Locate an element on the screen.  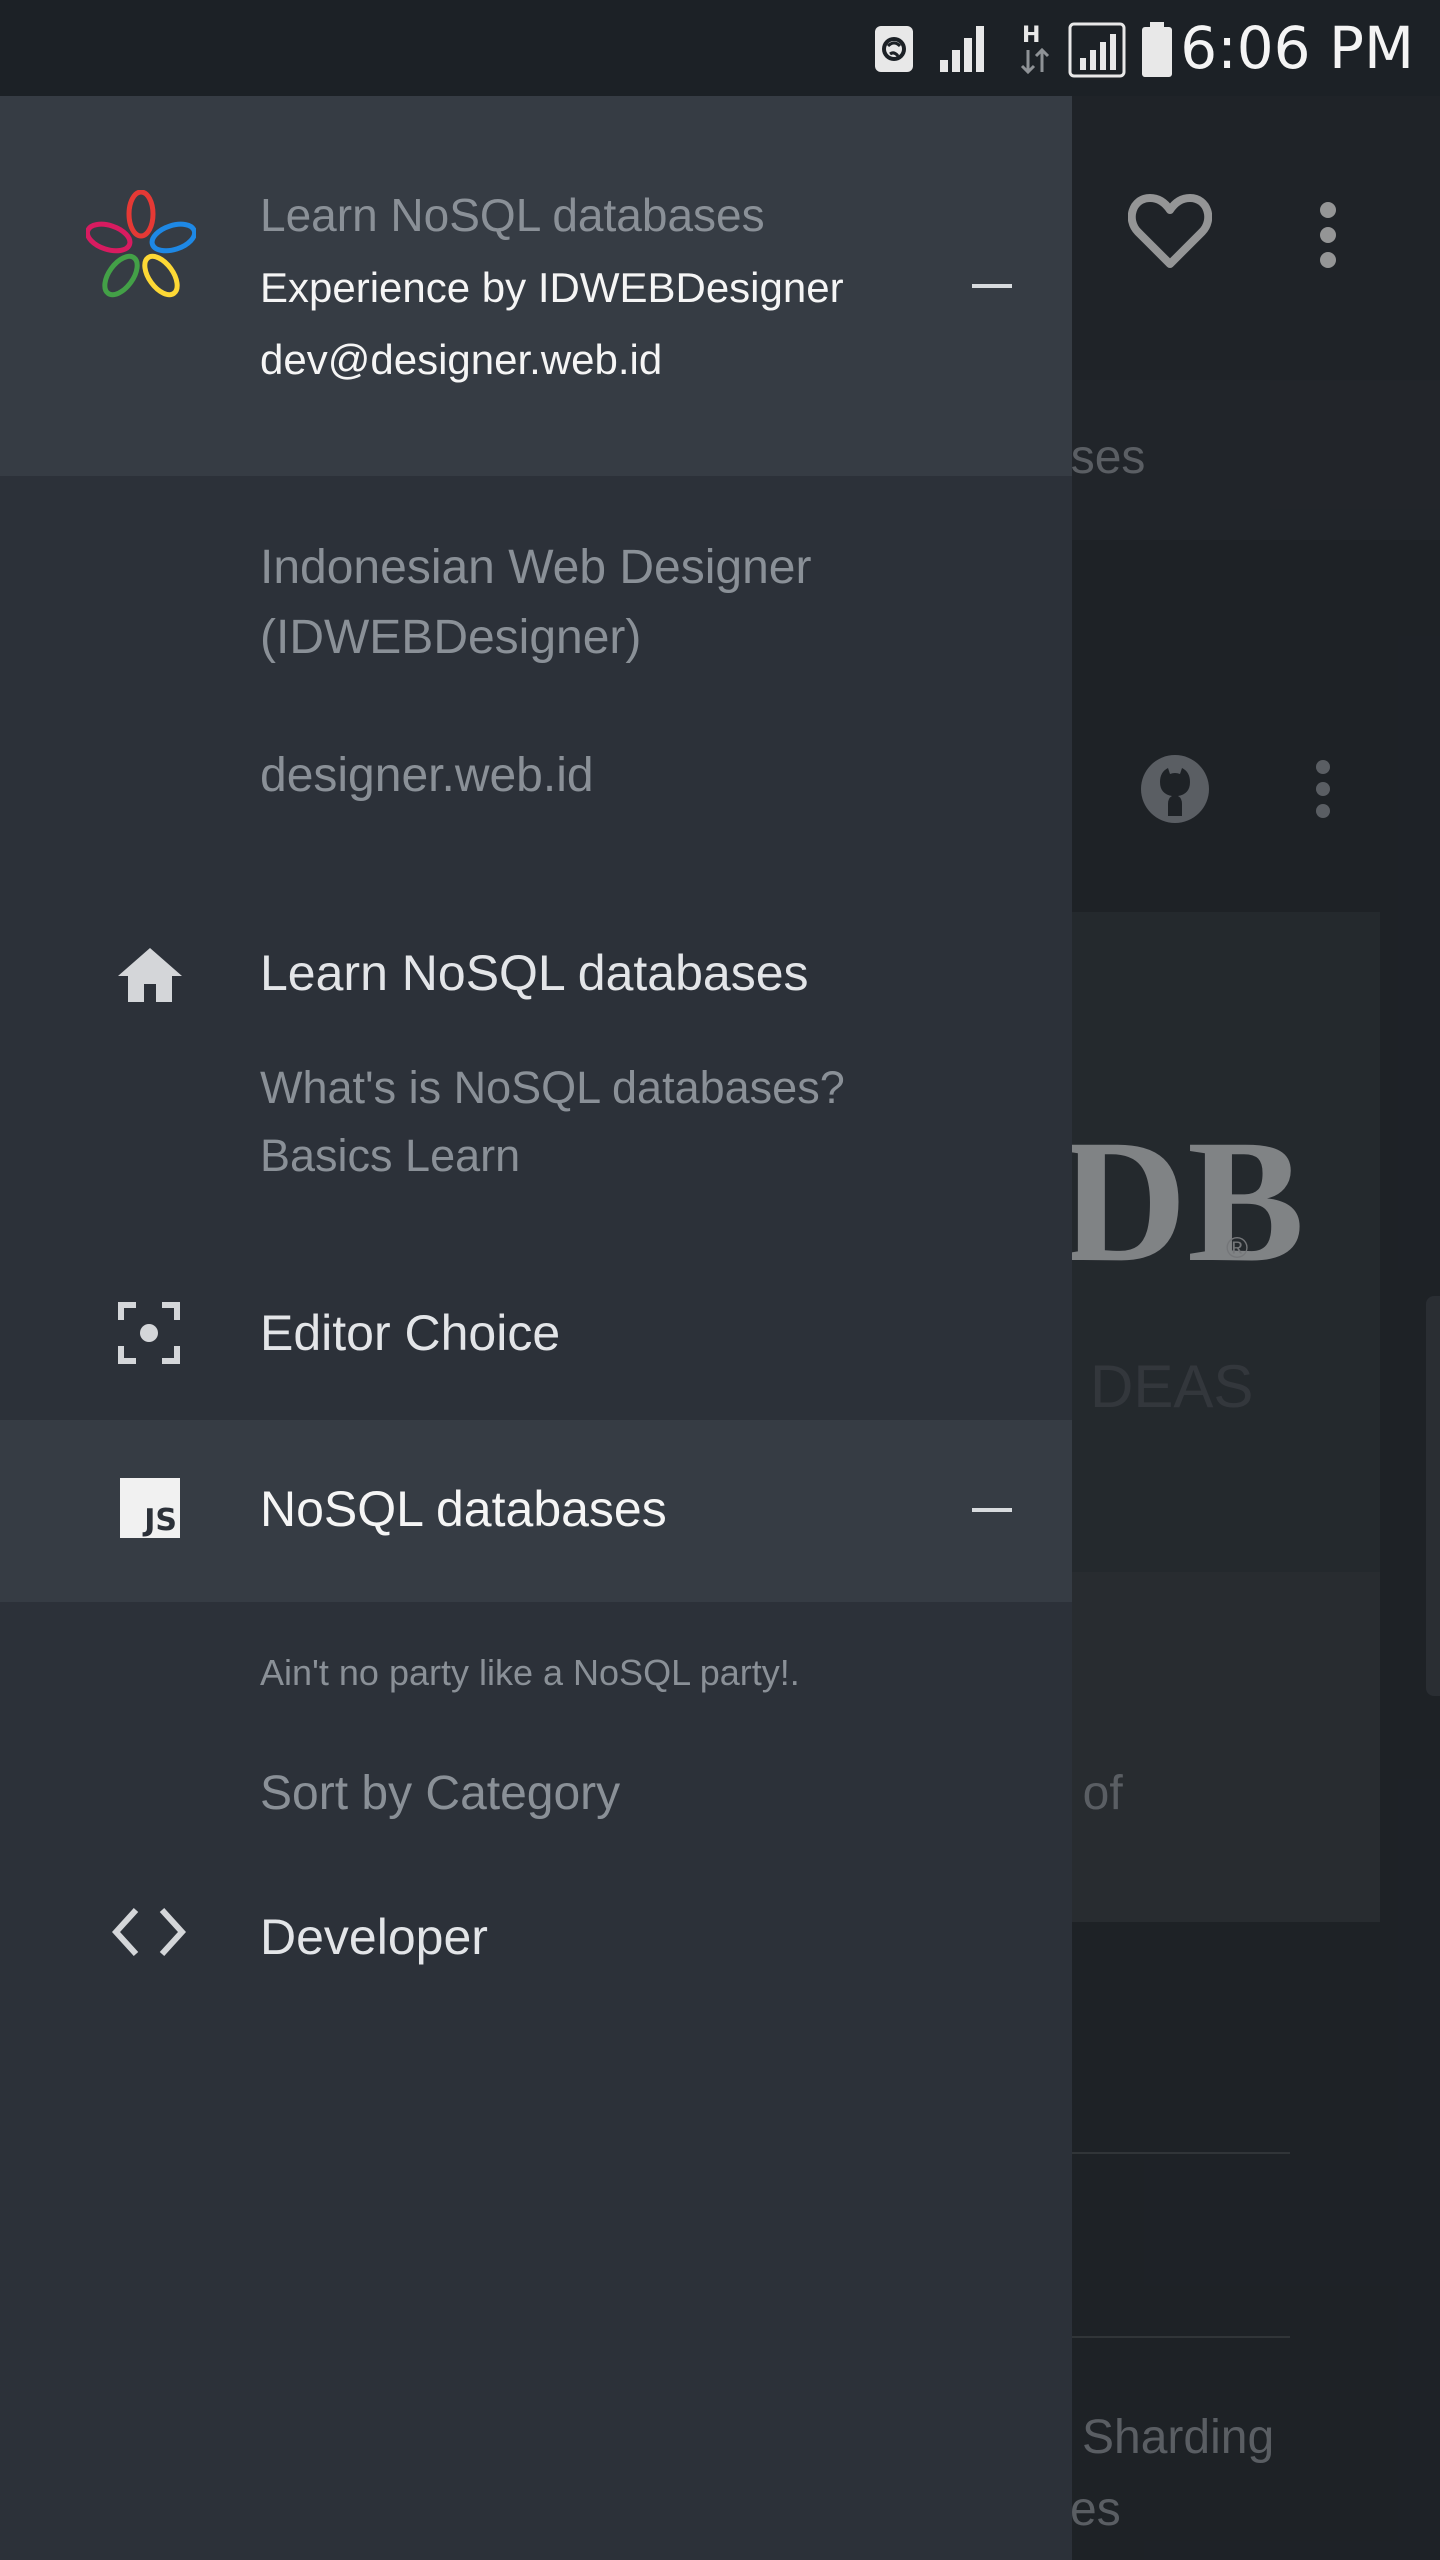
nav-subitem-whats-nosql: What's is NoSQL databases? is located at coordinates (552, 1088).